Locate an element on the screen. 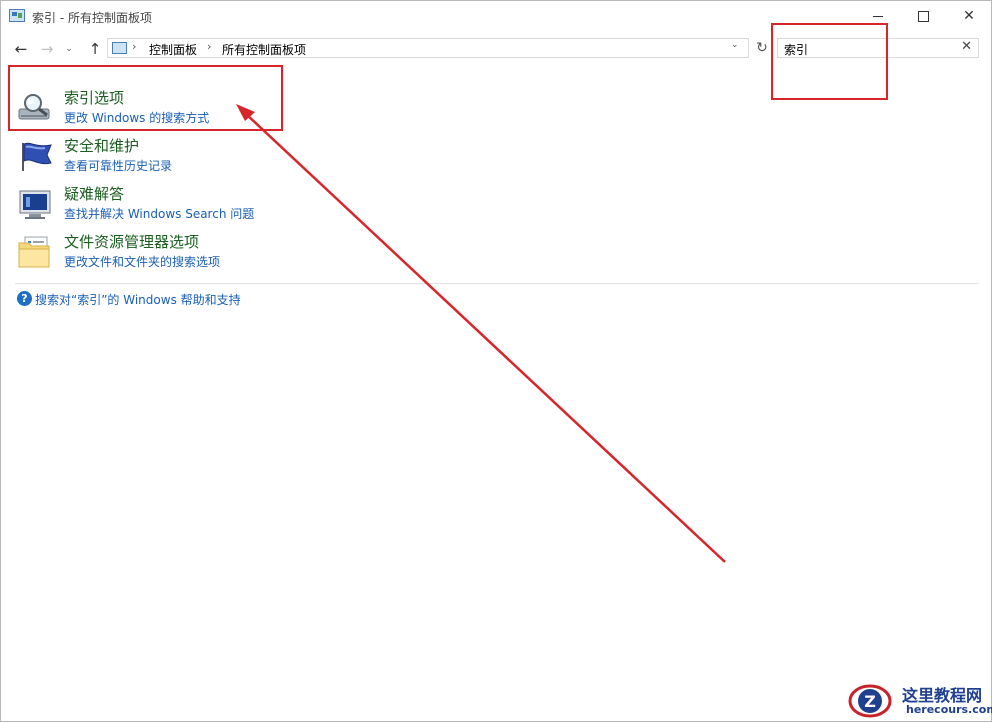 Image resolution: width=992 pixels, height=722 pixels. annotation-highlight-search is located at coordinates (829, 61).